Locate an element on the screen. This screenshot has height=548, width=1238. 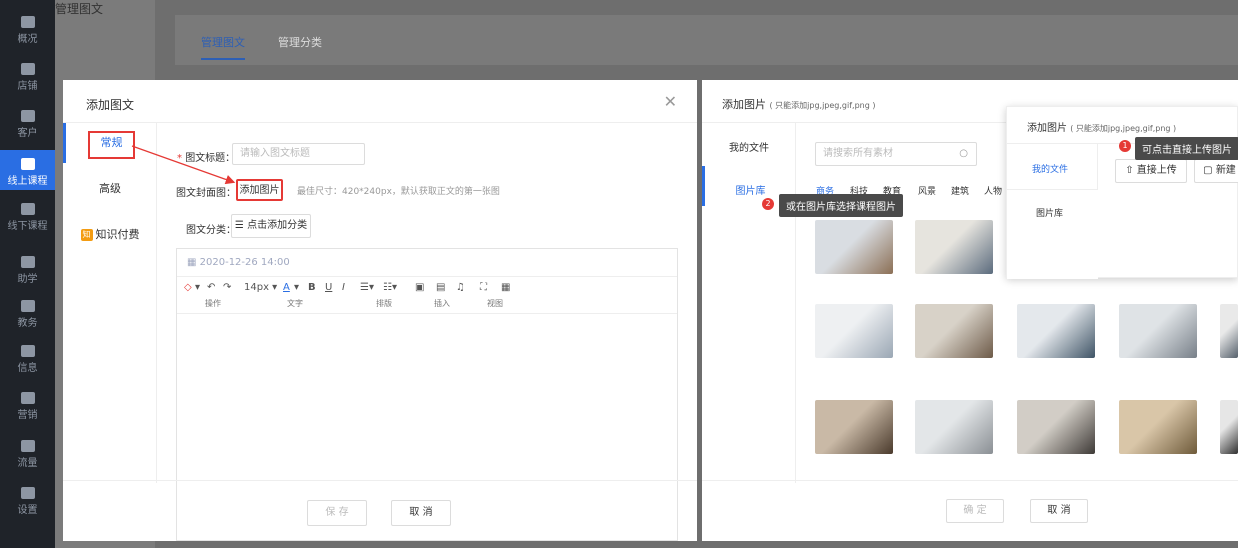
popup-tab-image-library: 图片库 is located at coordinates (1049, 212).